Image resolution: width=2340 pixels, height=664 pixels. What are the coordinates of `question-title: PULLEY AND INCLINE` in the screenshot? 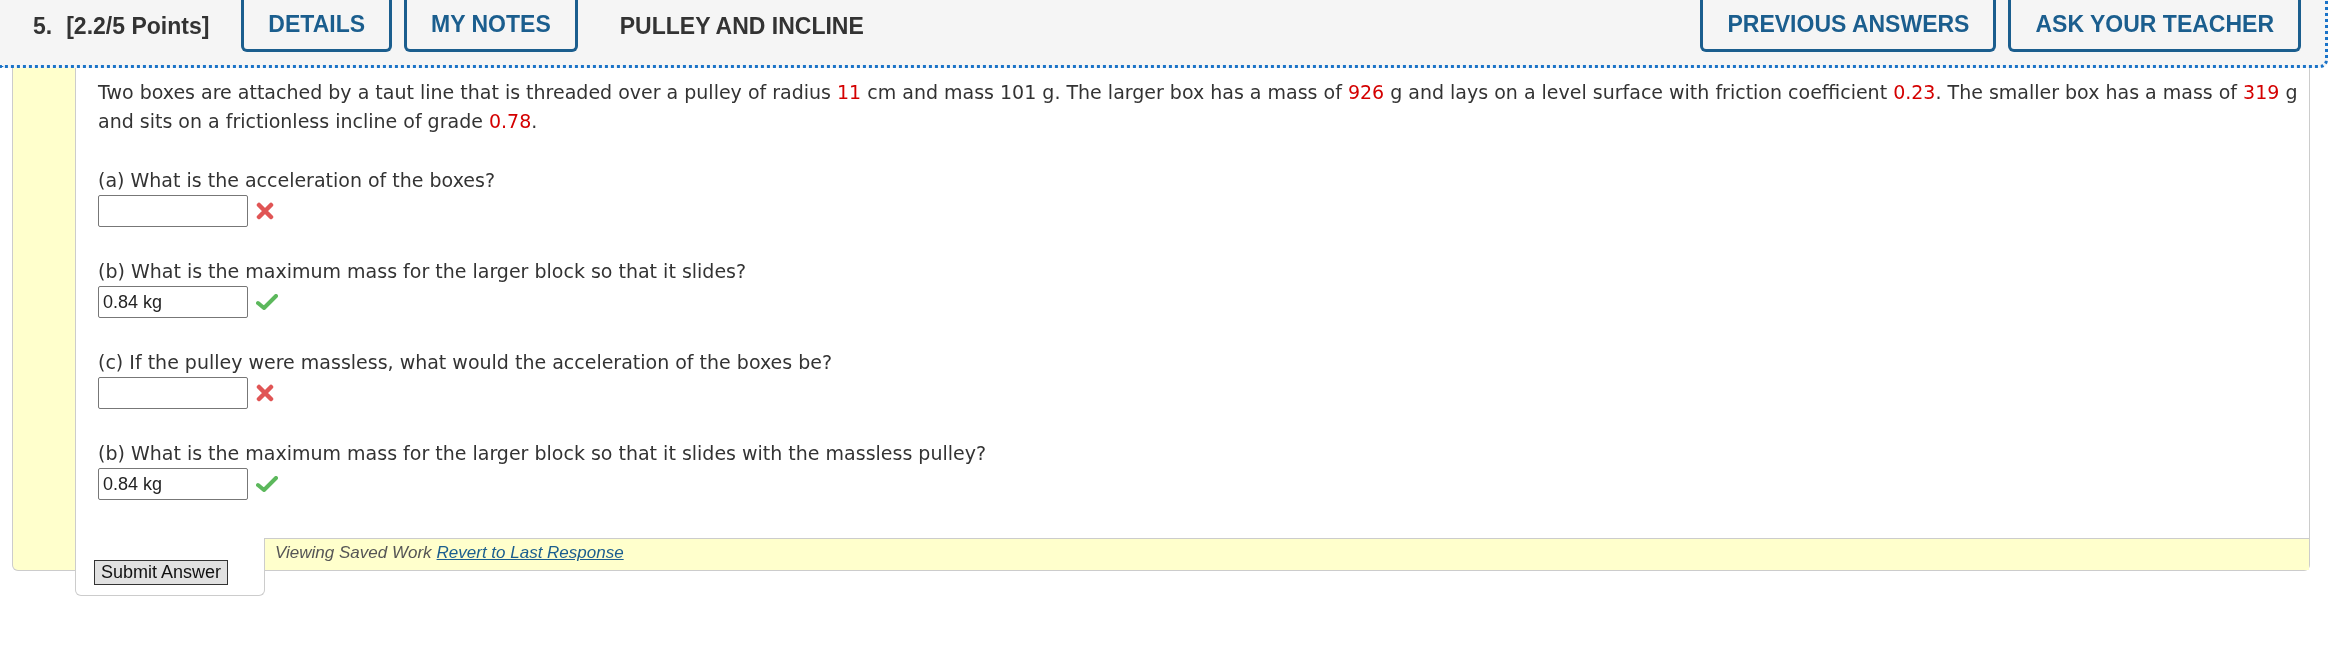 It's located at (741, 26).